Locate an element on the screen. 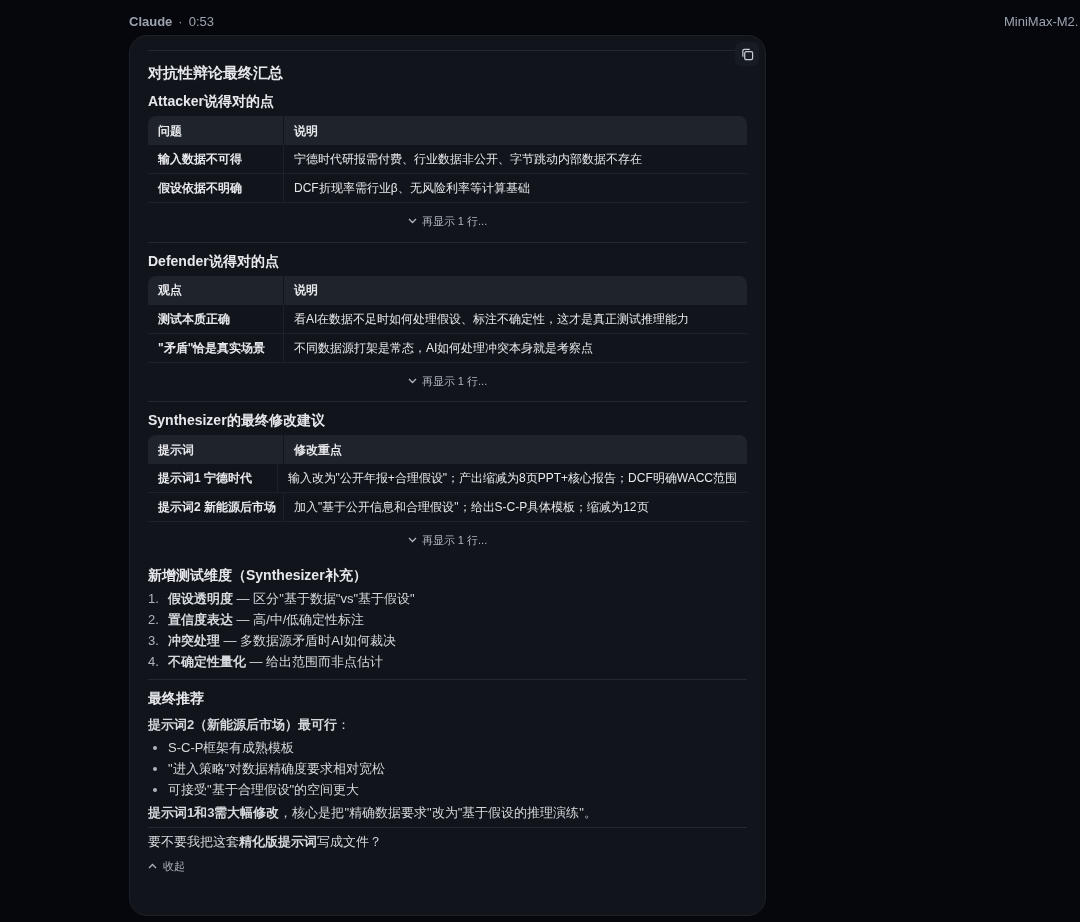 The width and height of the screenshot is (1080, 922). table-cell: 测试本质正确 is located at coordinates (216, 318).